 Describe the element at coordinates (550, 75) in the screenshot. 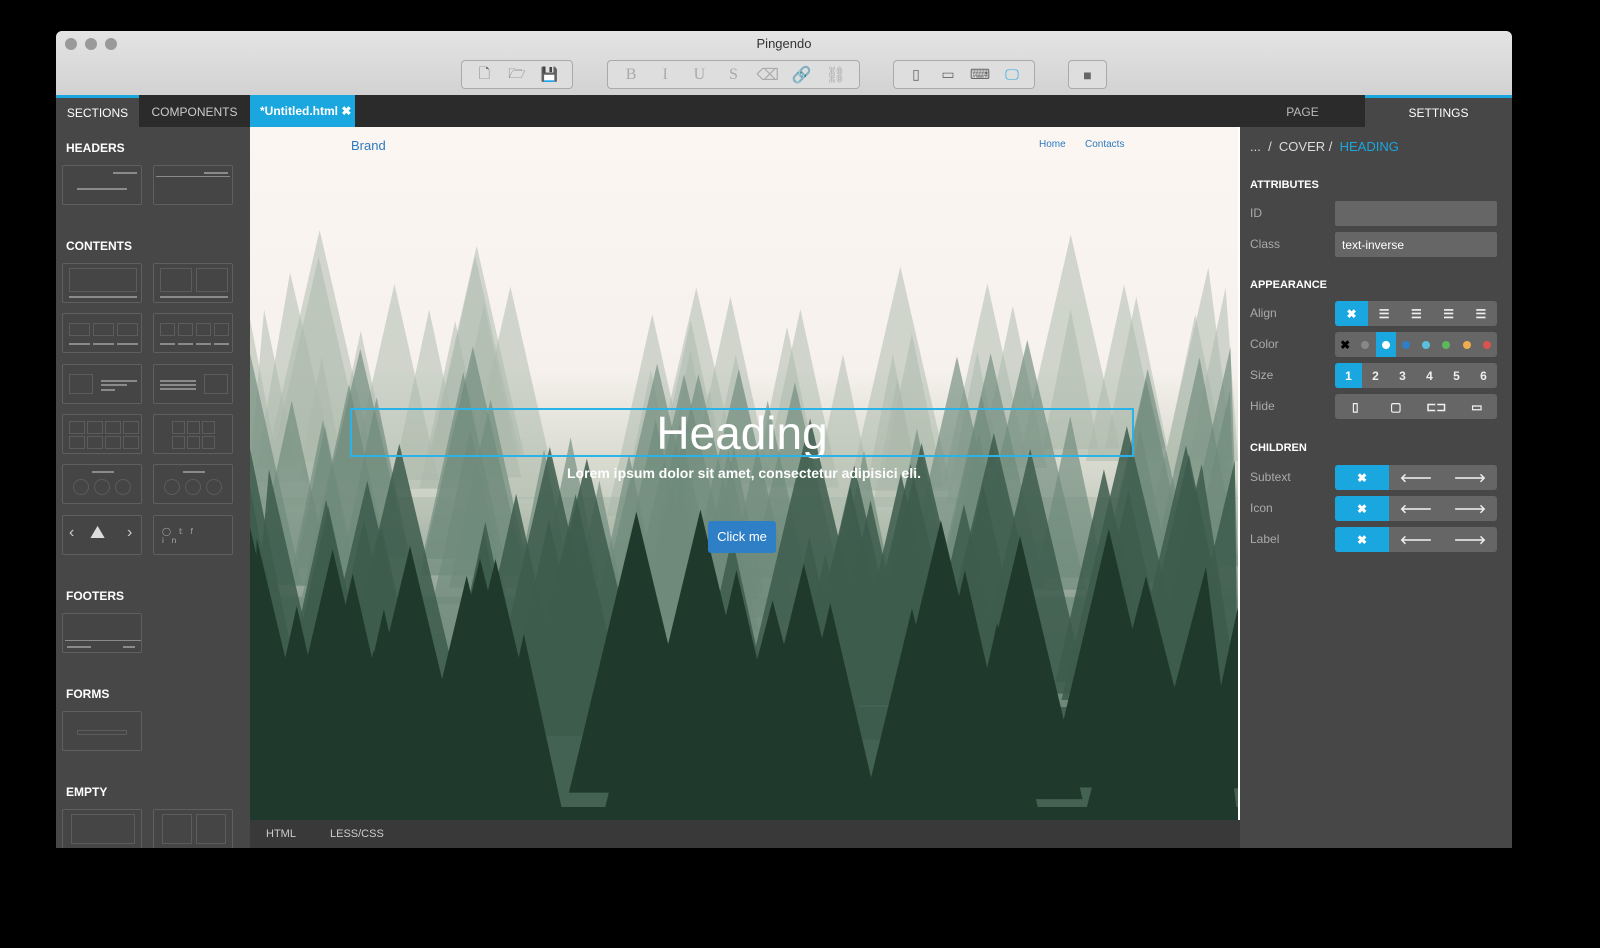

I see `save-icon: 💾` at that location.